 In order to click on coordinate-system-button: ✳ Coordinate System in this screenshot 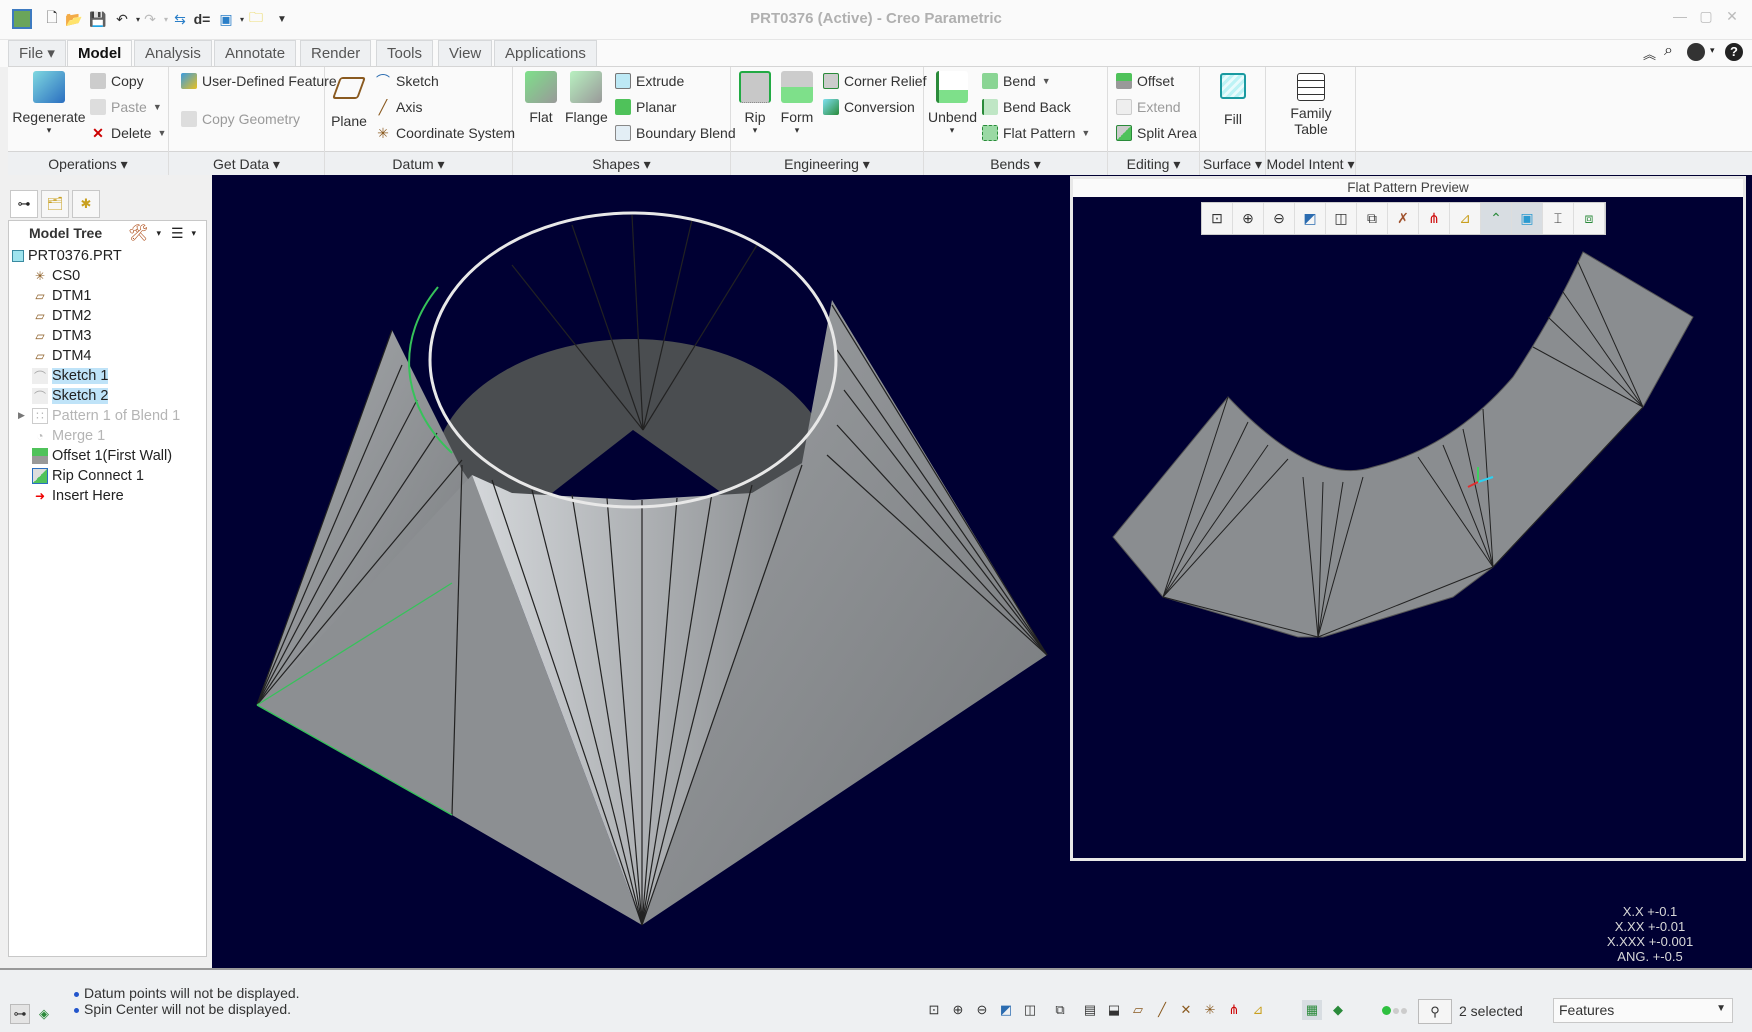, I will do `click(445, 133)`.